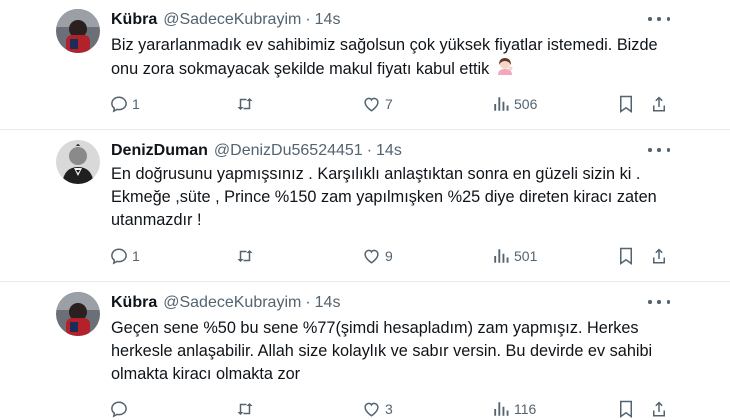 The width and height of the screenshot is (730, 420). I want to click on views-button: 501, so click(514, 256).